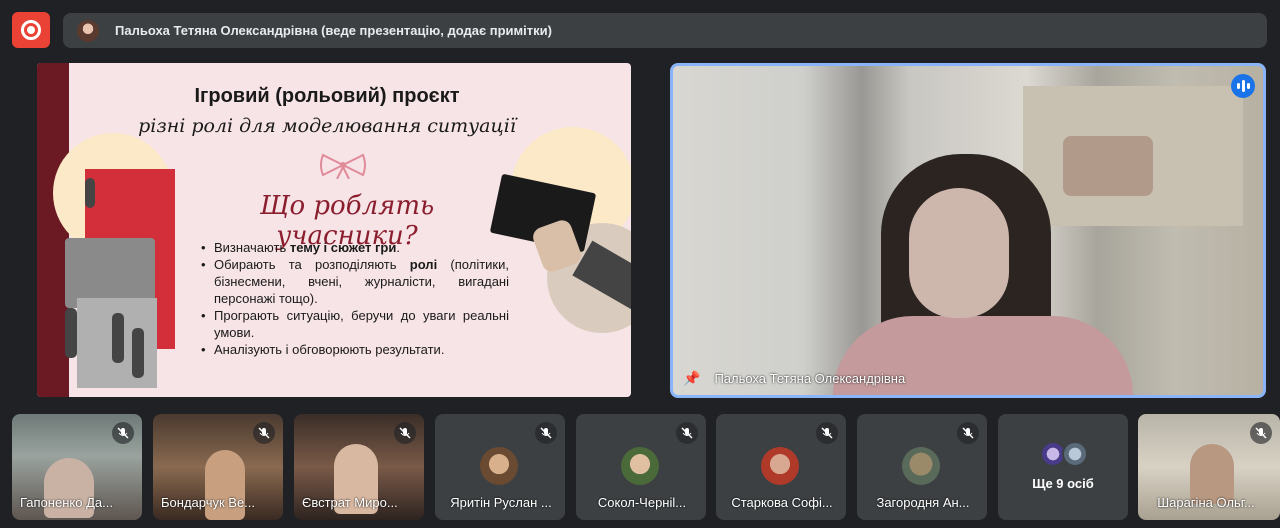 The width and height of the screenshot is (1280, 528). I want to click on slide-subtitle: різні ролі для моделювання ситуації, so click(327, 126).